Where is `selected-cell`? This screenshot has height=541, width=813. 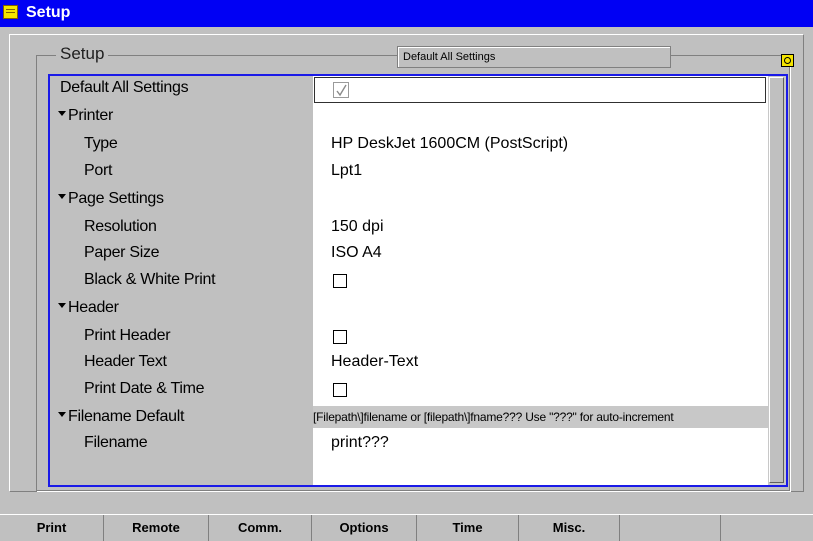
selected-cell is located at coordinates (540, 90).